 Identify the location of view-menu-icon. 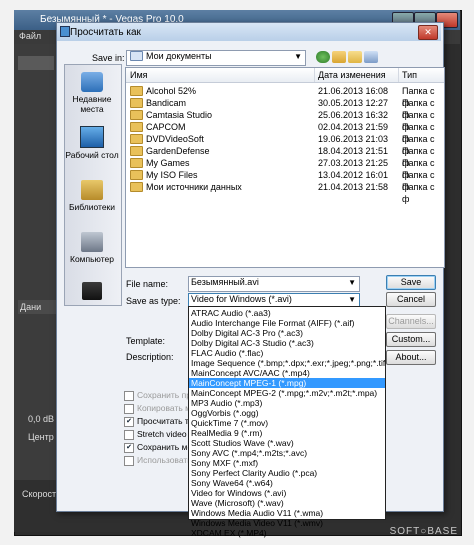
(371, 57).